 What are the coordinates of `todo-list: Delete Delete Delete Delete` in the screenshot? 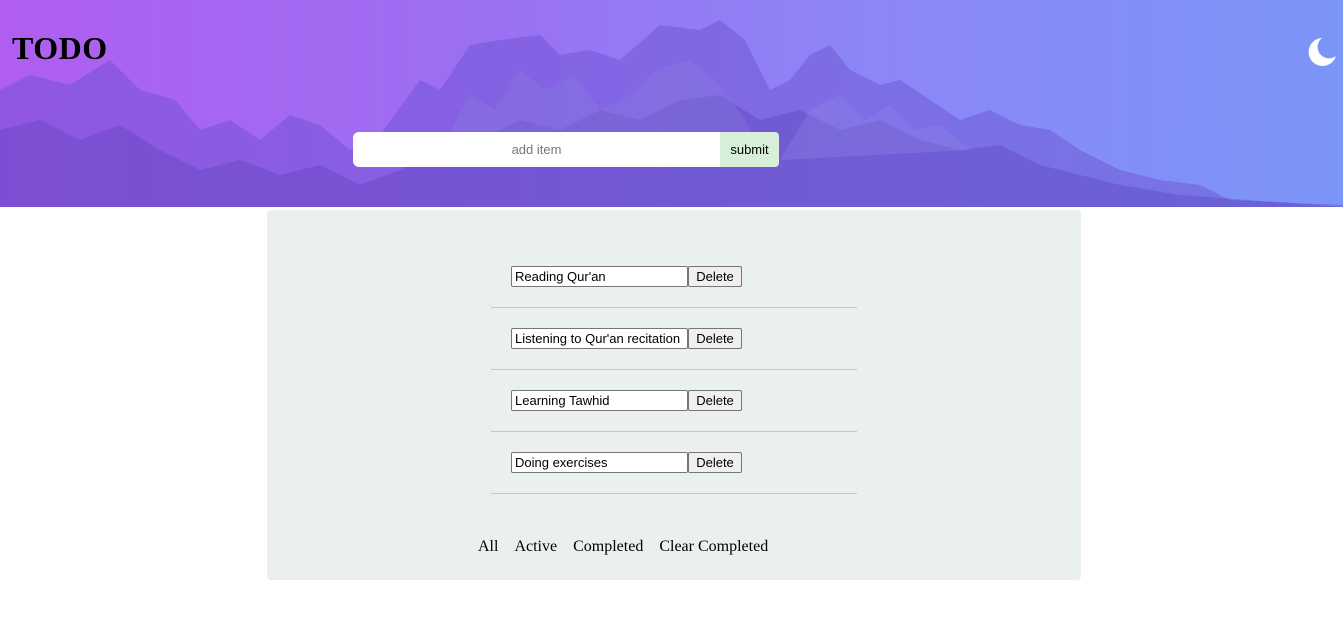 It's located at (674, 370).